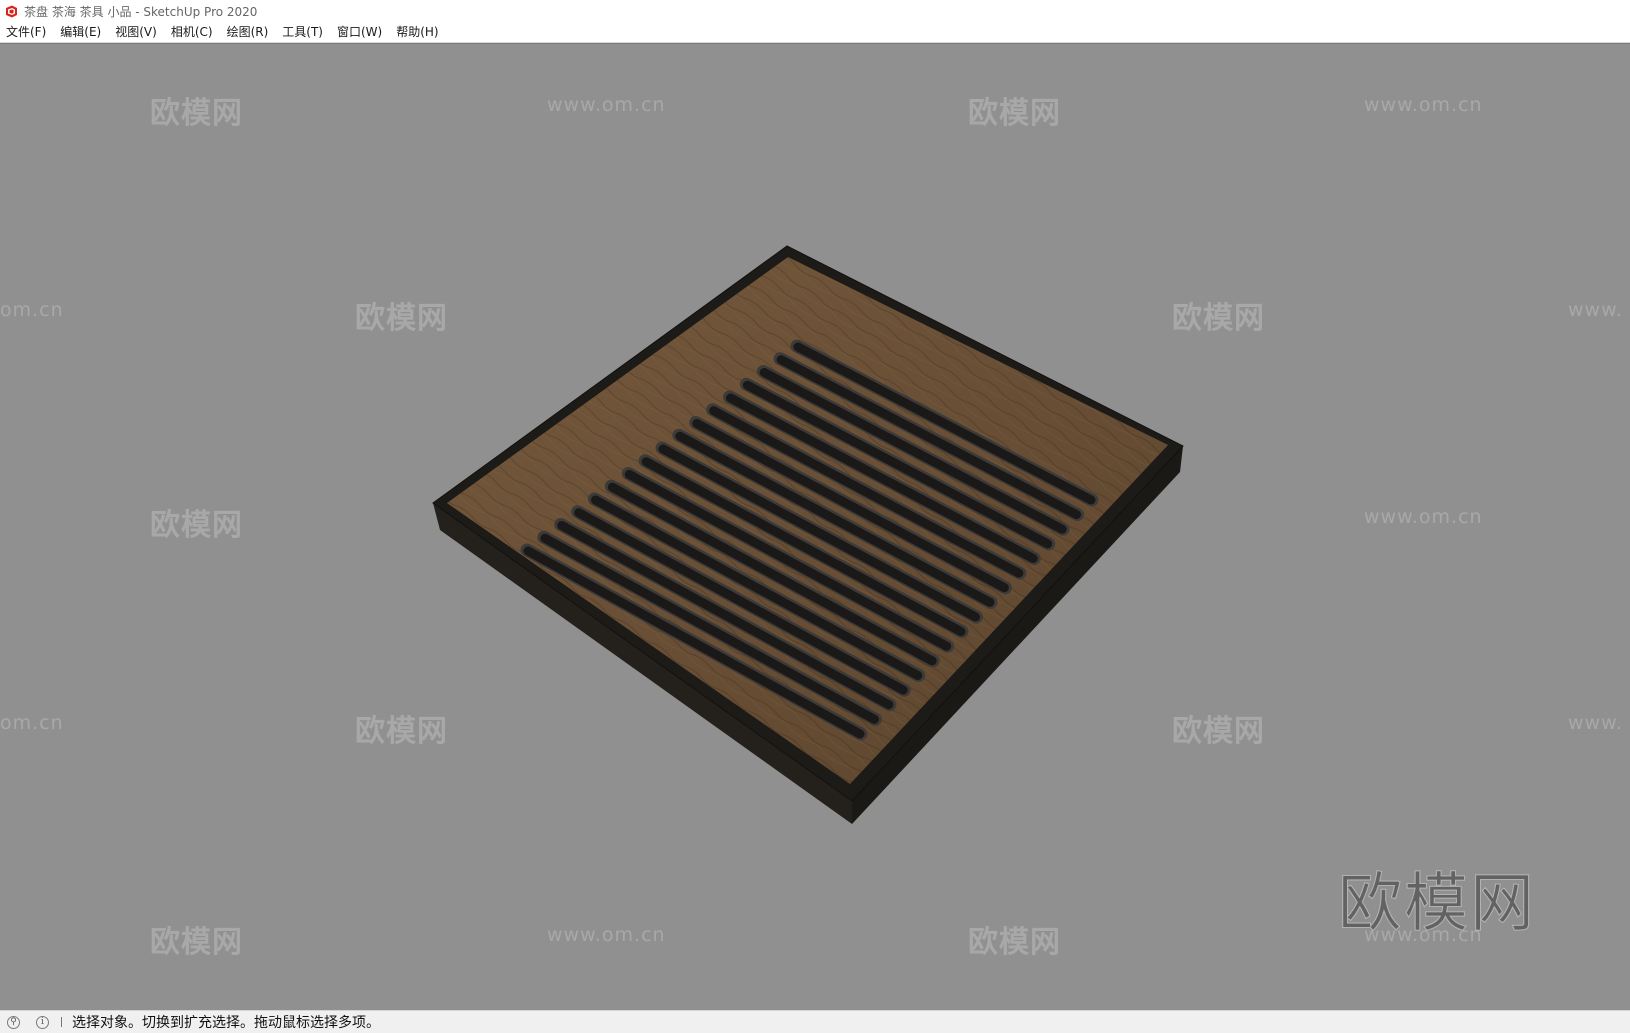  What do you see at coordinates (42, 1022) in the screenshot?
I see `info-icon: i` at bounding box center [42, 1022].